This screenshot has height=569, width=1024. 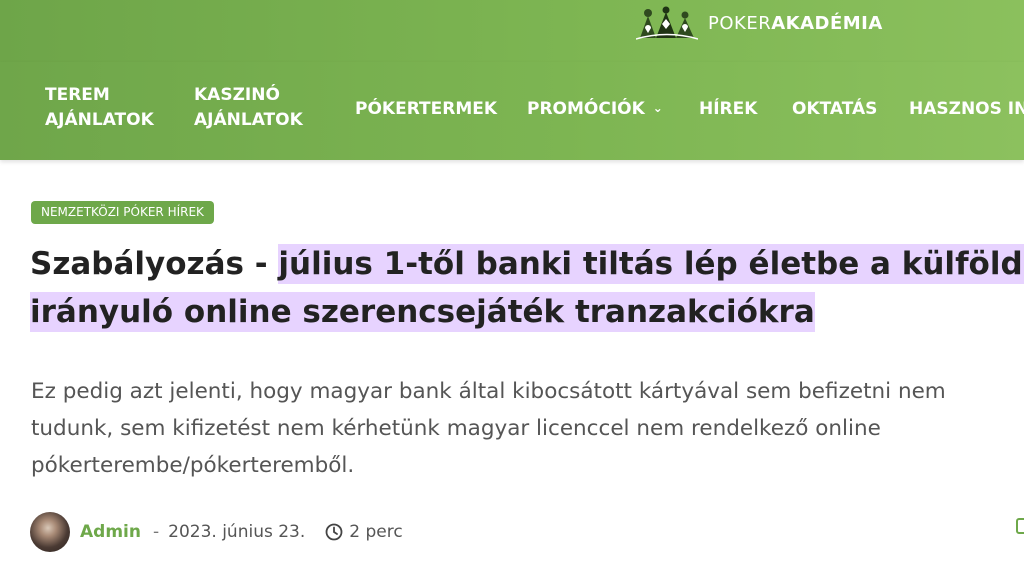 I want to click on nav-item-oktatas: OKTATÁS, so click(x=834, y=109).